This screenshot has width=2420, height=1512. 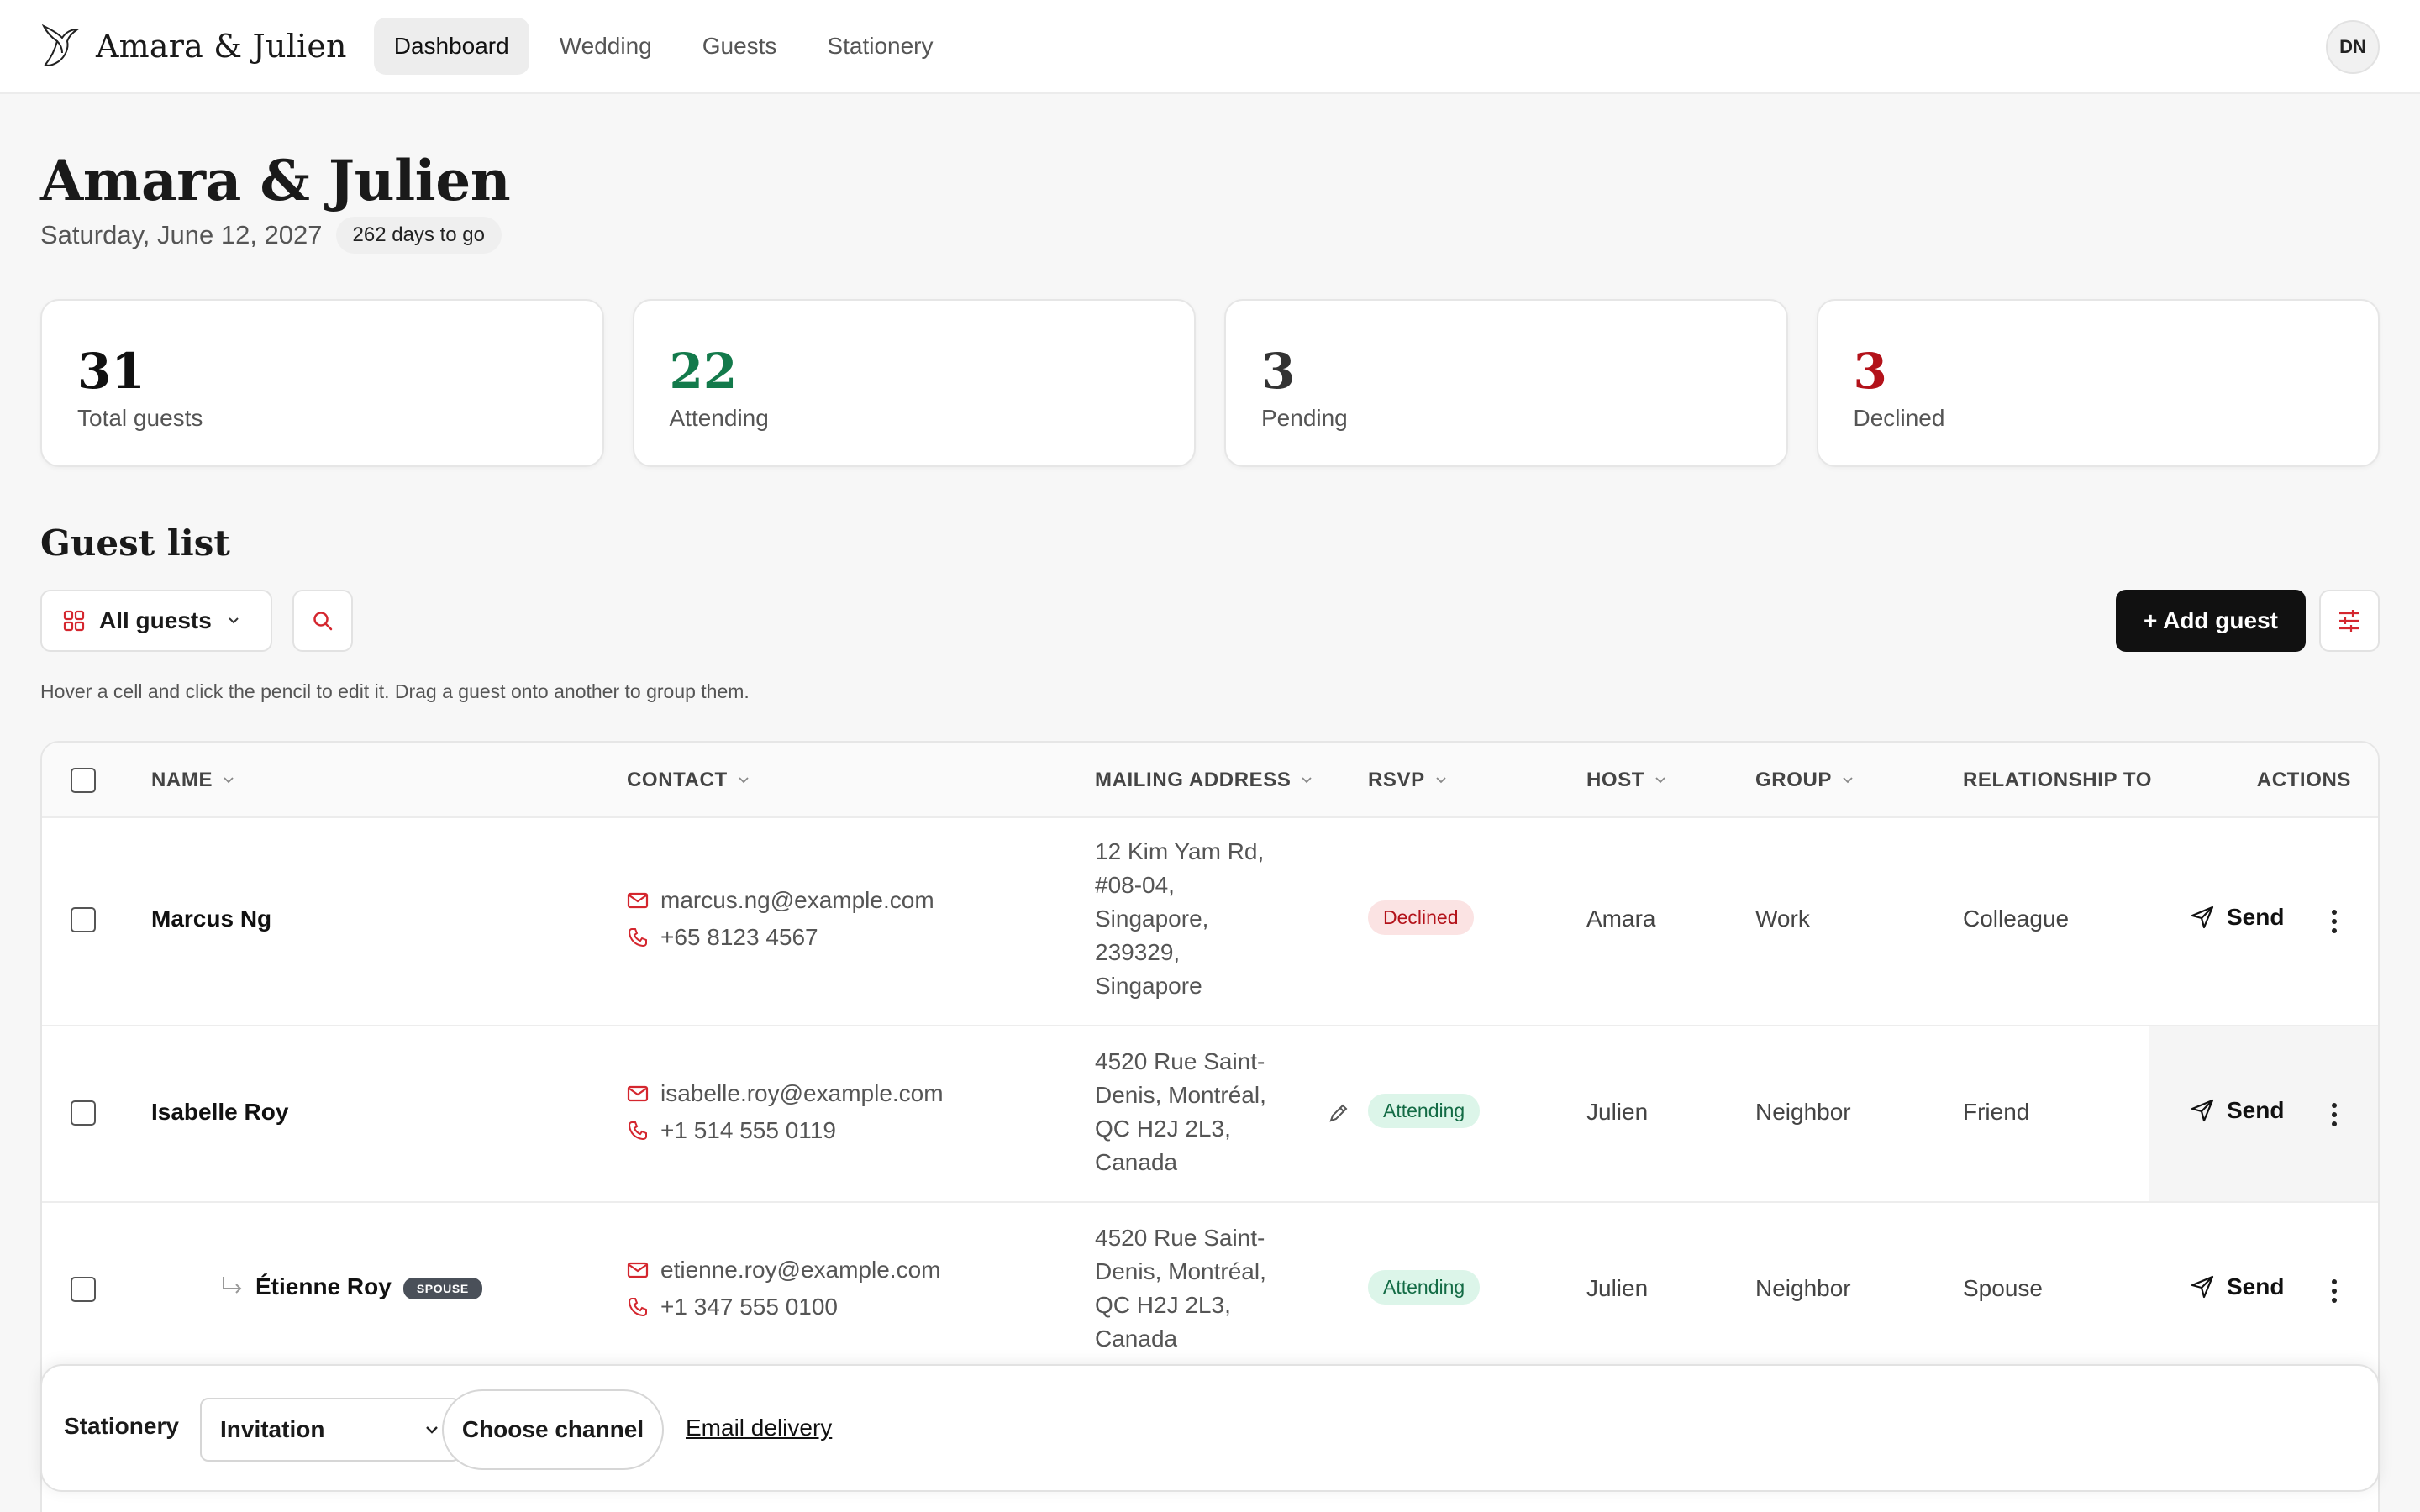 I want to click on guest-filter-dropdown: All guests, so click(x=156, y=621).